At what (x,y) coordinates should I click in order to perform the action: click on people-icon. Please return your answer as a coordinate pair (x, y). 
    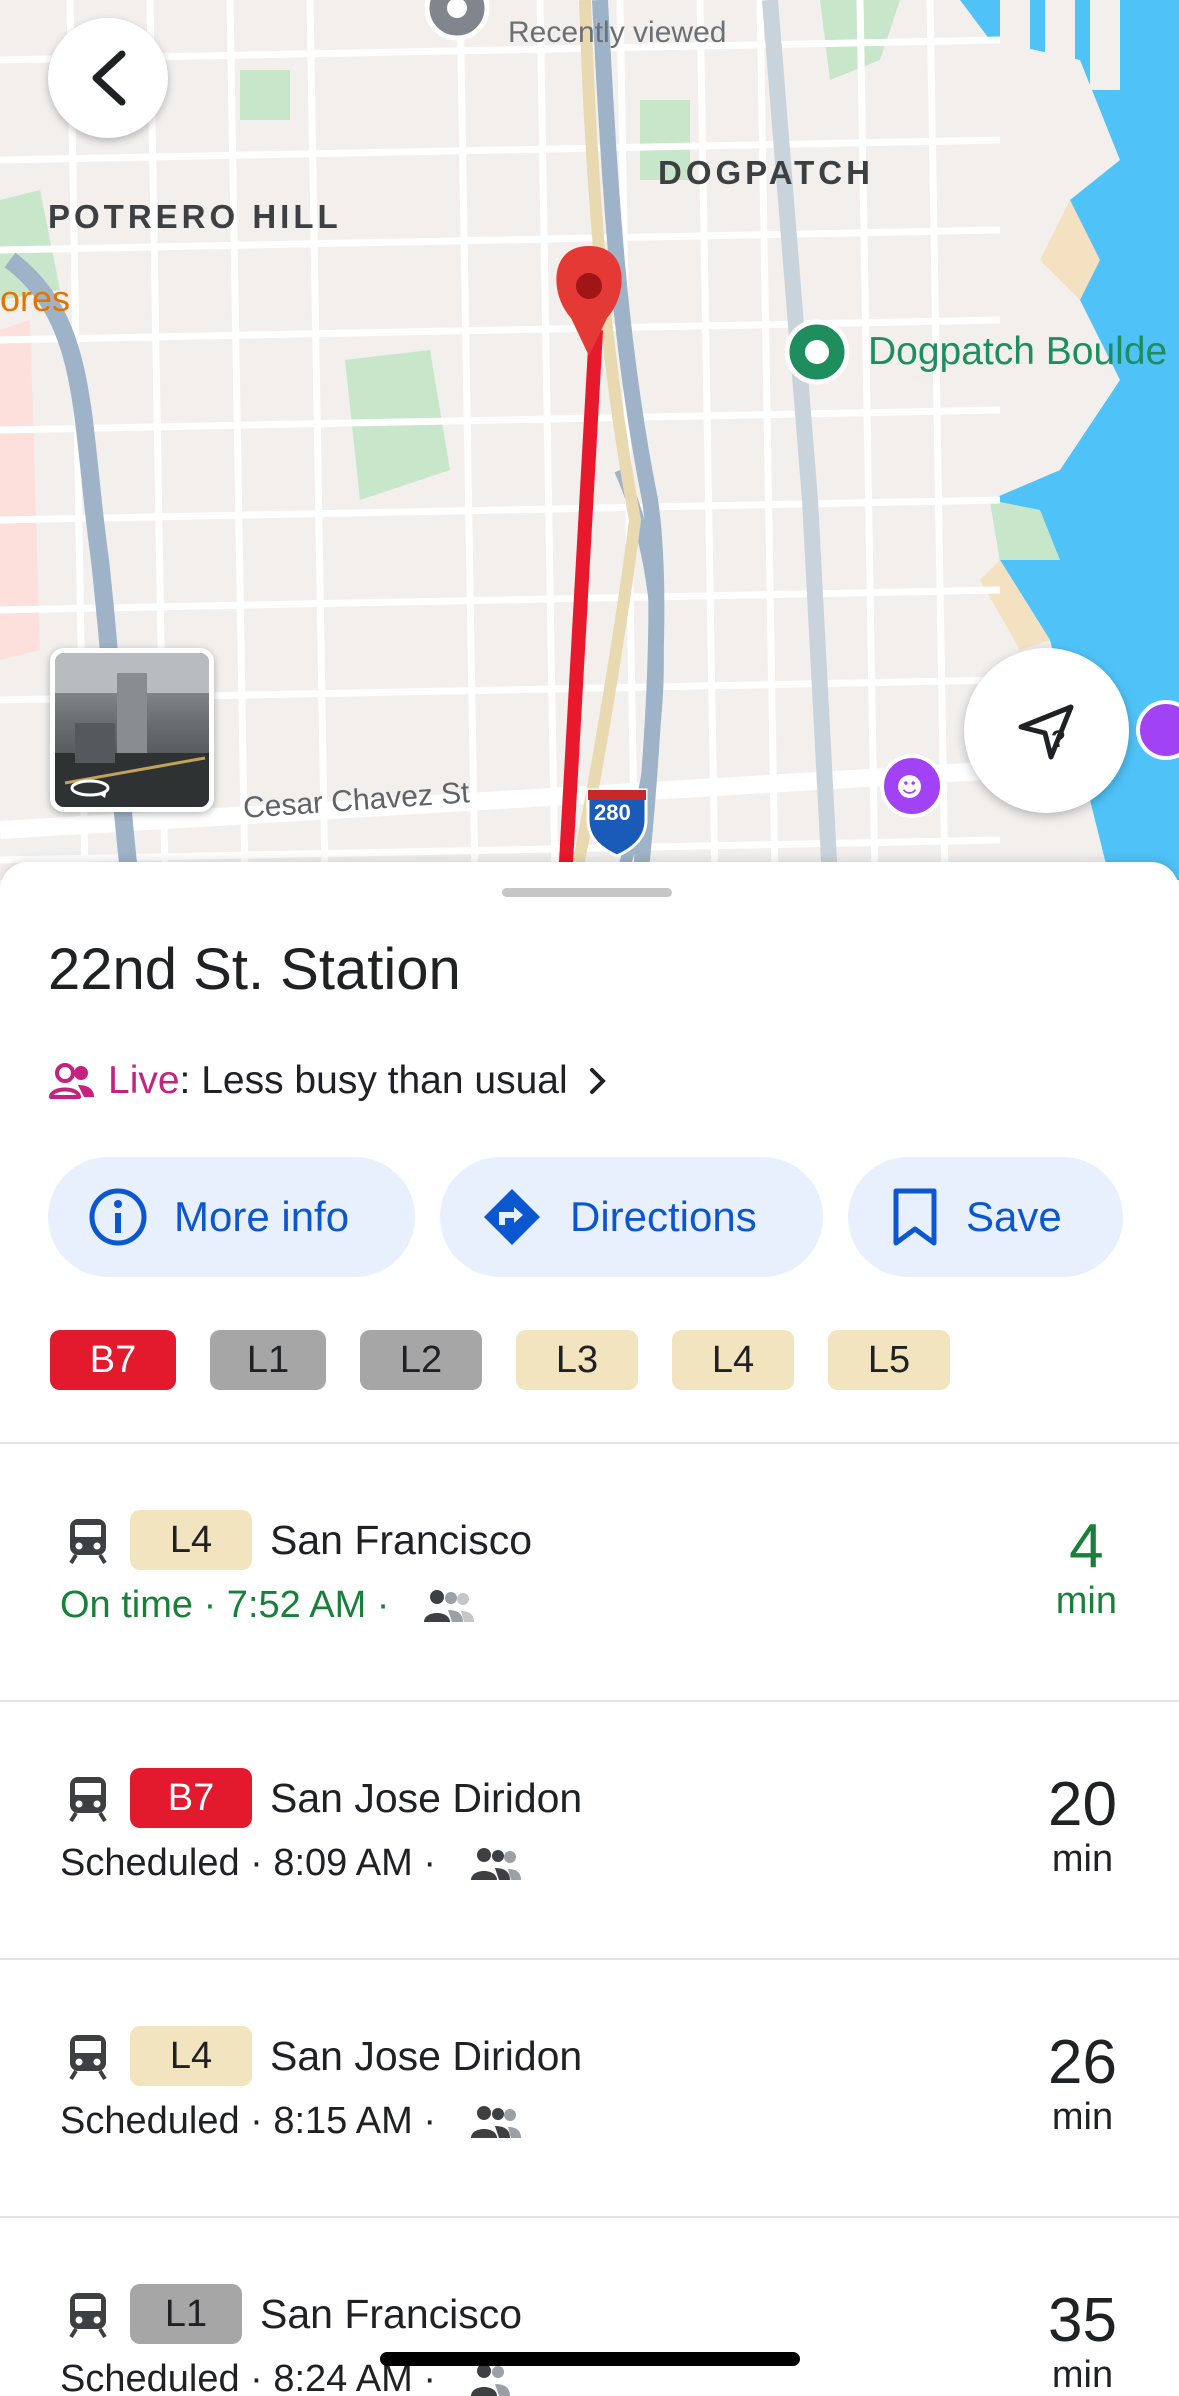
    Looking at the image, I should click on (71, 1081).